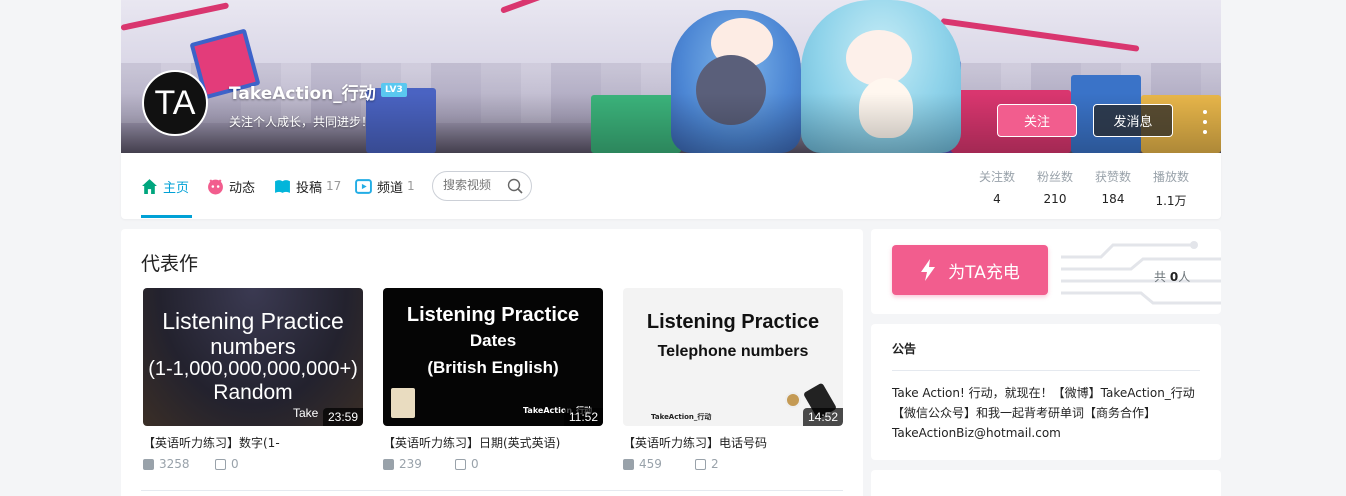 Image resolution: width=1346 pixels, height=496 pixels. I want to click on coffee-icon, so click(793, 400).